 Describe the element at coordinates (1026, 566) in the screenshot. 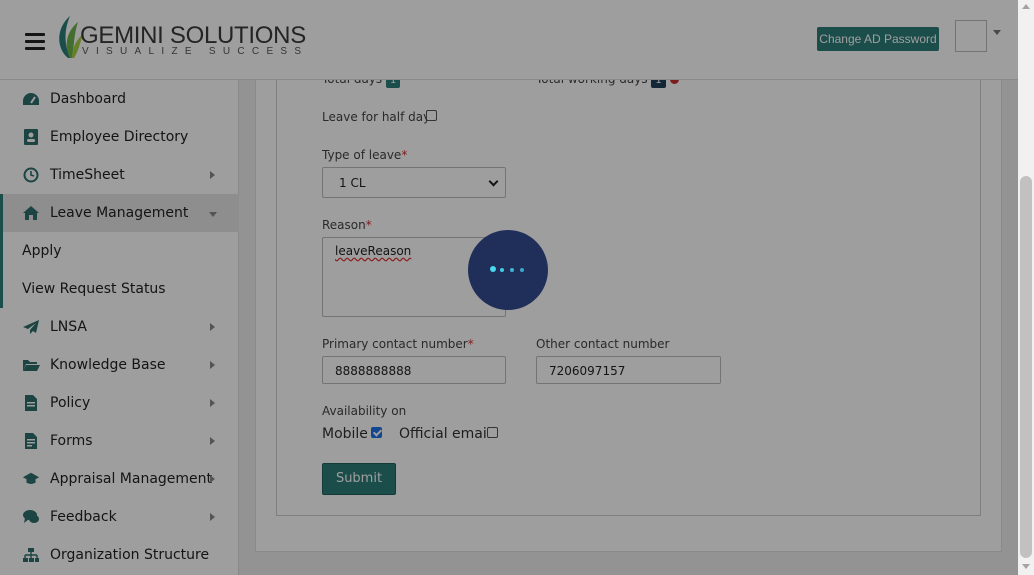

I see `scroll-down-arrow-icon` at that location.